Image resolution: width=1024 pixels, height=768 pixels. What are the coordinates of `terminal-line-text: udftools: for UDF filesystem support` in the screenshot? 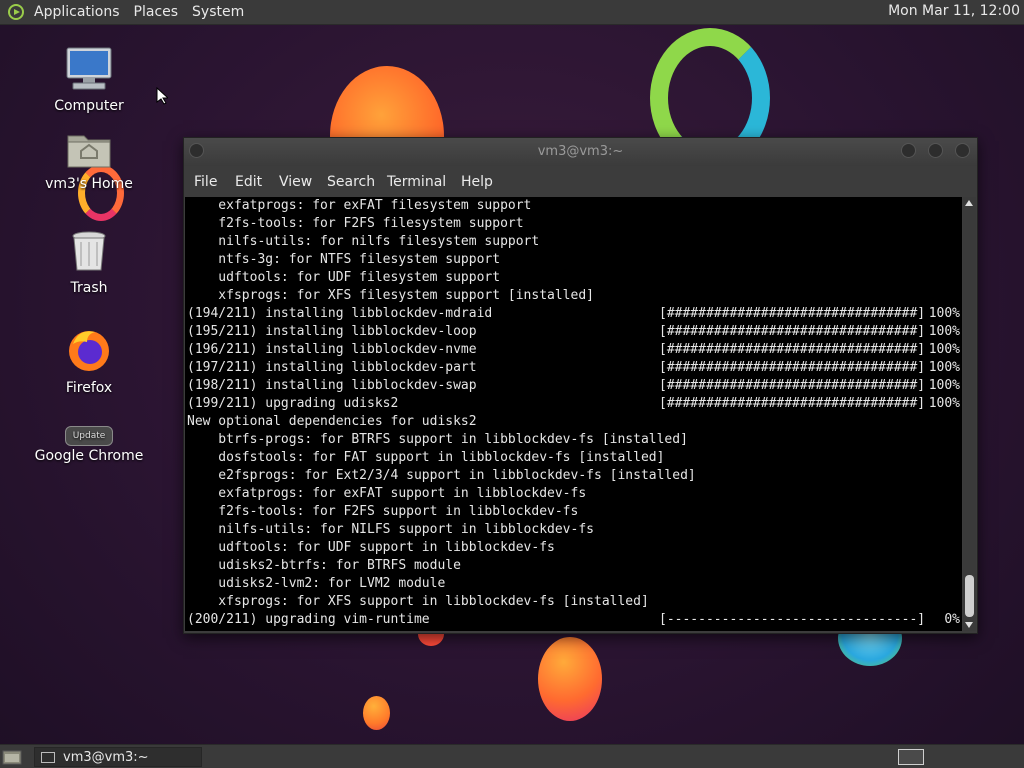 It's located at (344, 277).